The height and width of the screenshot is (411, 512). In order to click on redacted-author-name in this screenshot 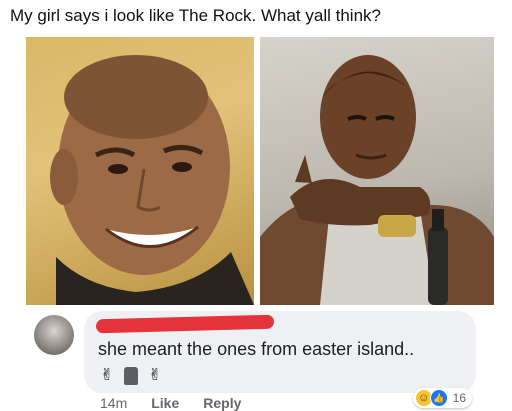, I will do `click(185, 324)`.